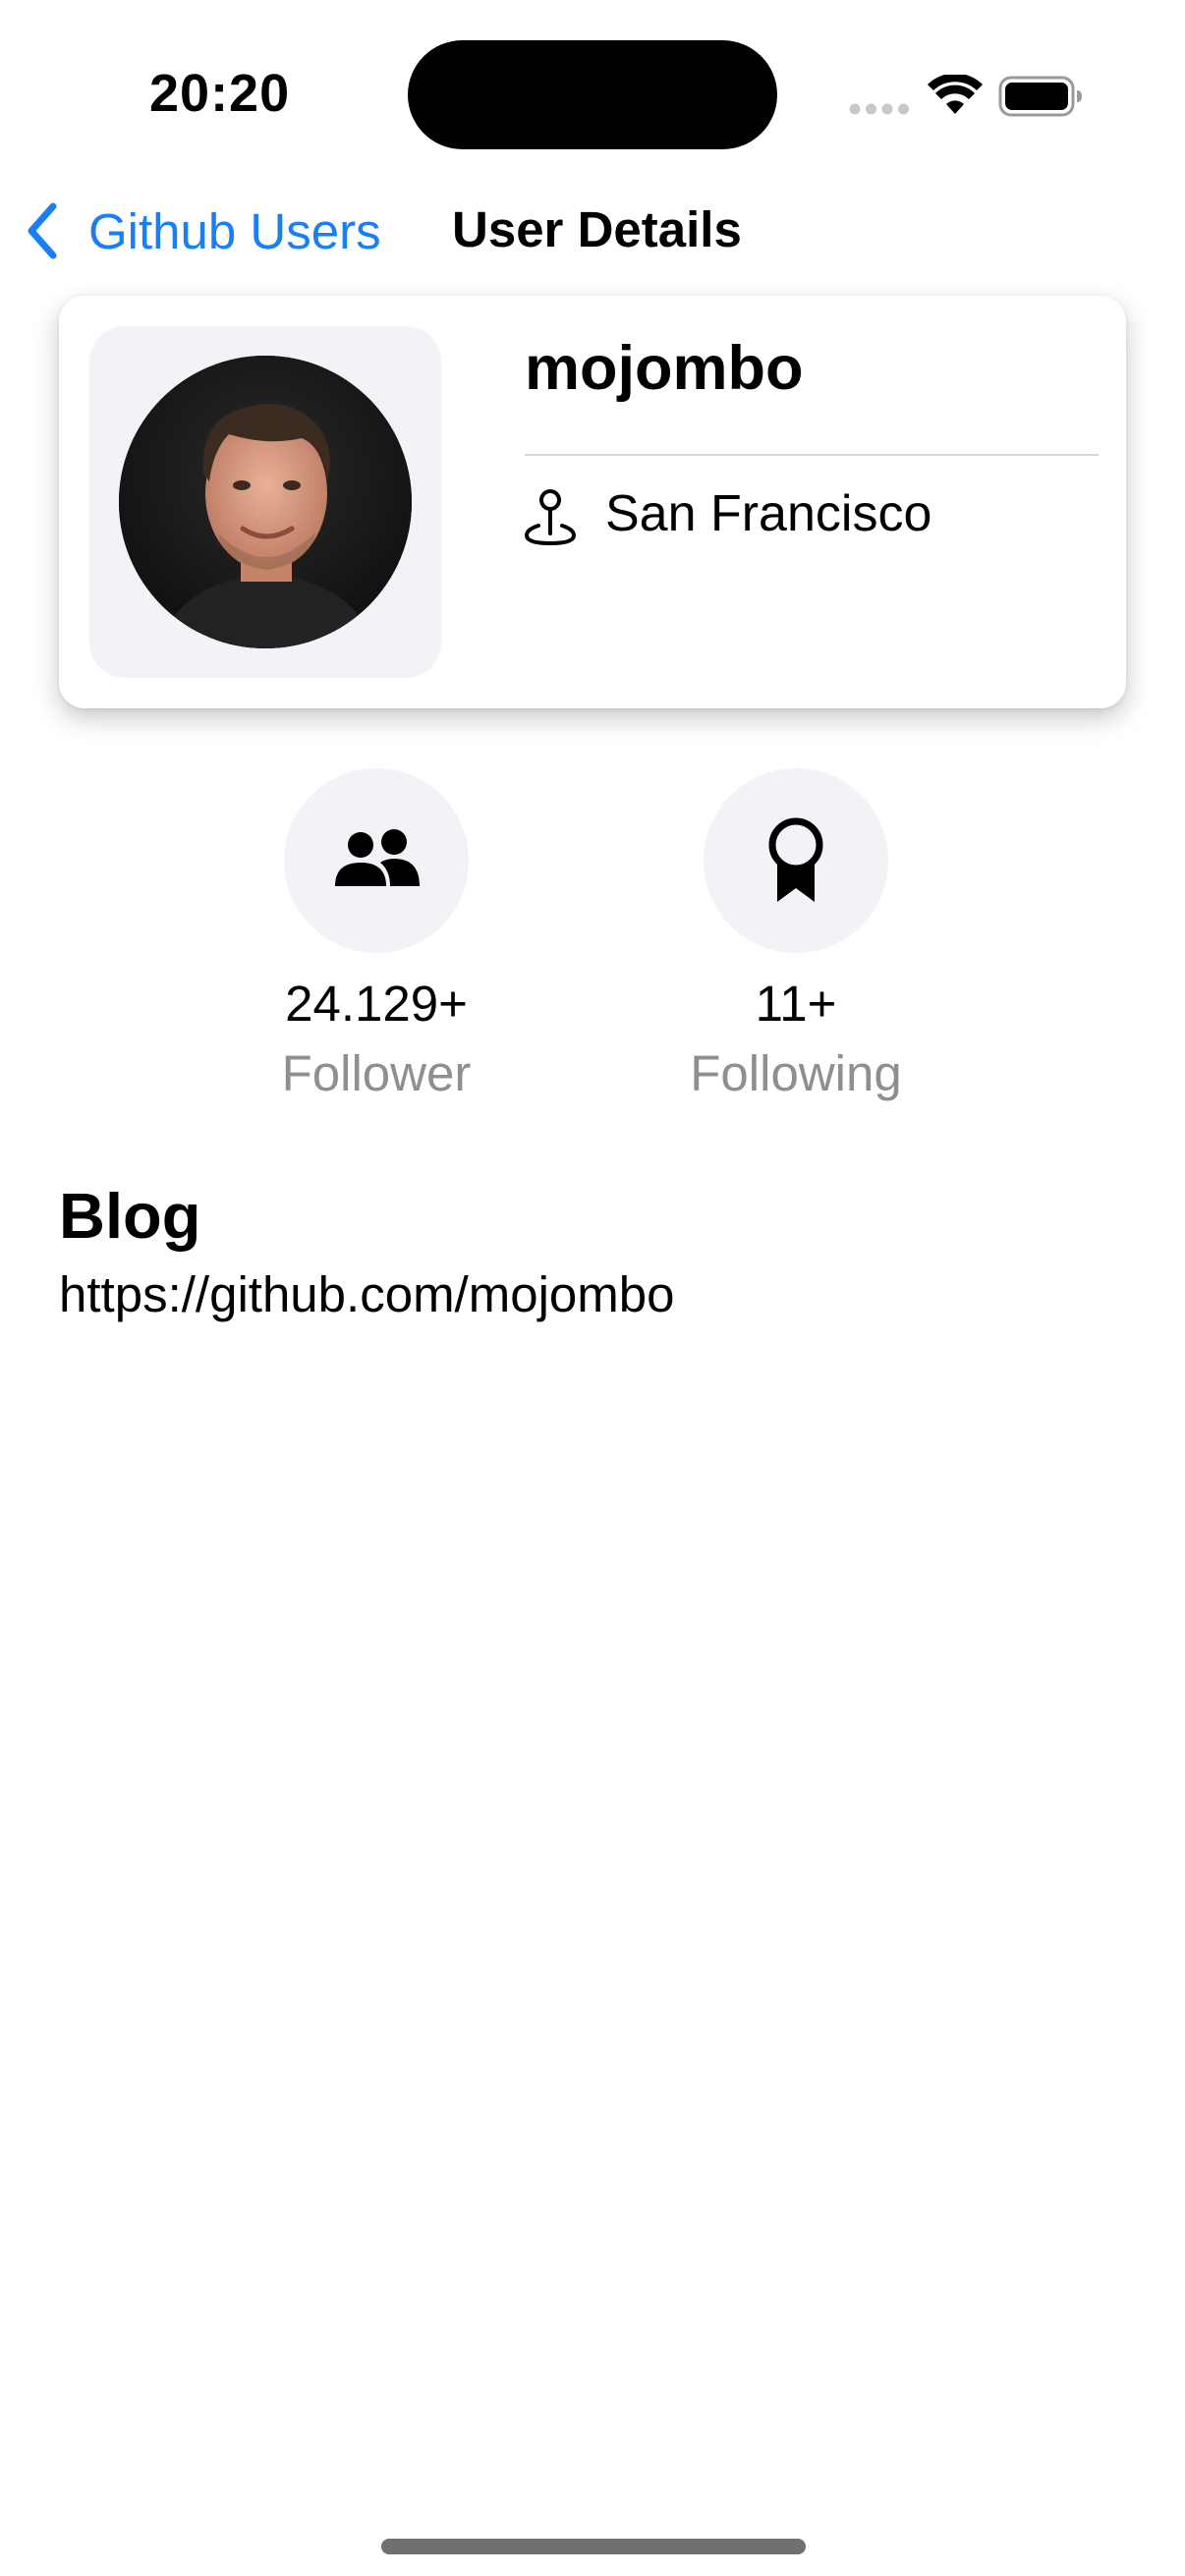 Image resolution: width=1185 pixels, height=2576 pixels. Describe the element at coordinates (367, 1294) in the screenshot. I see `blog-url: https://github.com/mojombo` at that location.